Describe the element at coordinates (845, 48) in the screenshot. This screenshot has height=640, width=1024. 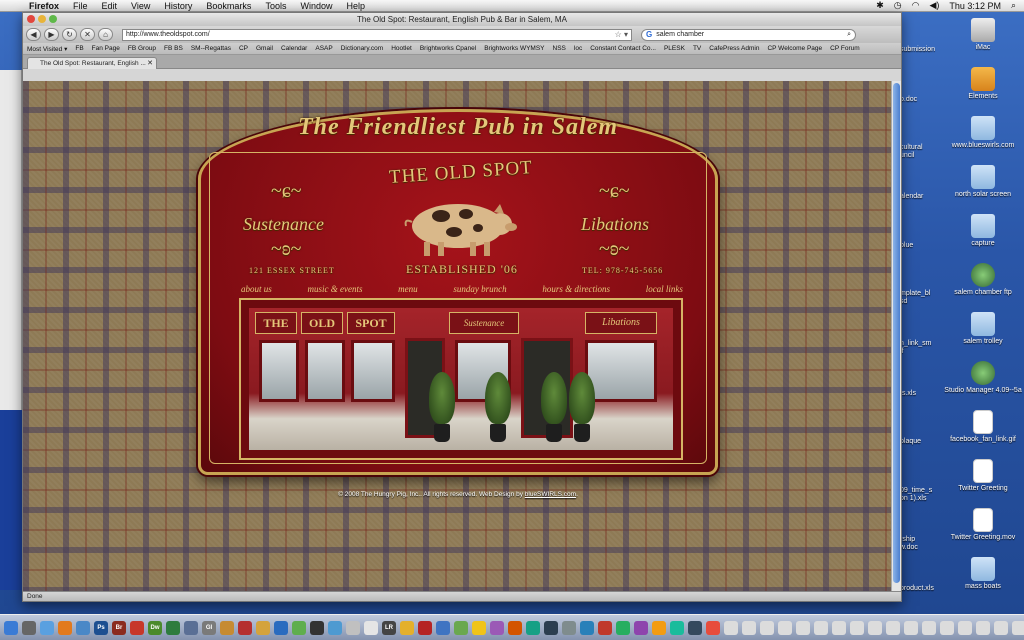
I see `bookmark-item: CP Forum` at that location.